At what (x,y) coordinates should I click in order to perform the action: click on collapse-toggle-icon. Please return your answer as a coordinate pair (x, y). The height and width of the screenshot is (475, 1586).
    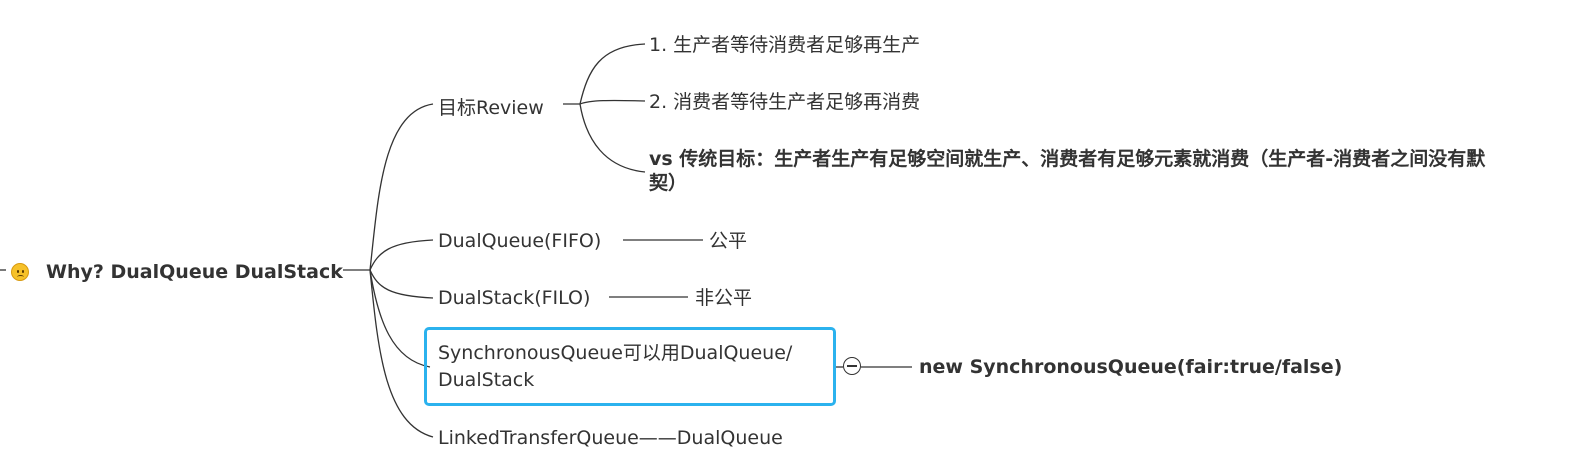
    Looking at the image, I should click on (852, 366).